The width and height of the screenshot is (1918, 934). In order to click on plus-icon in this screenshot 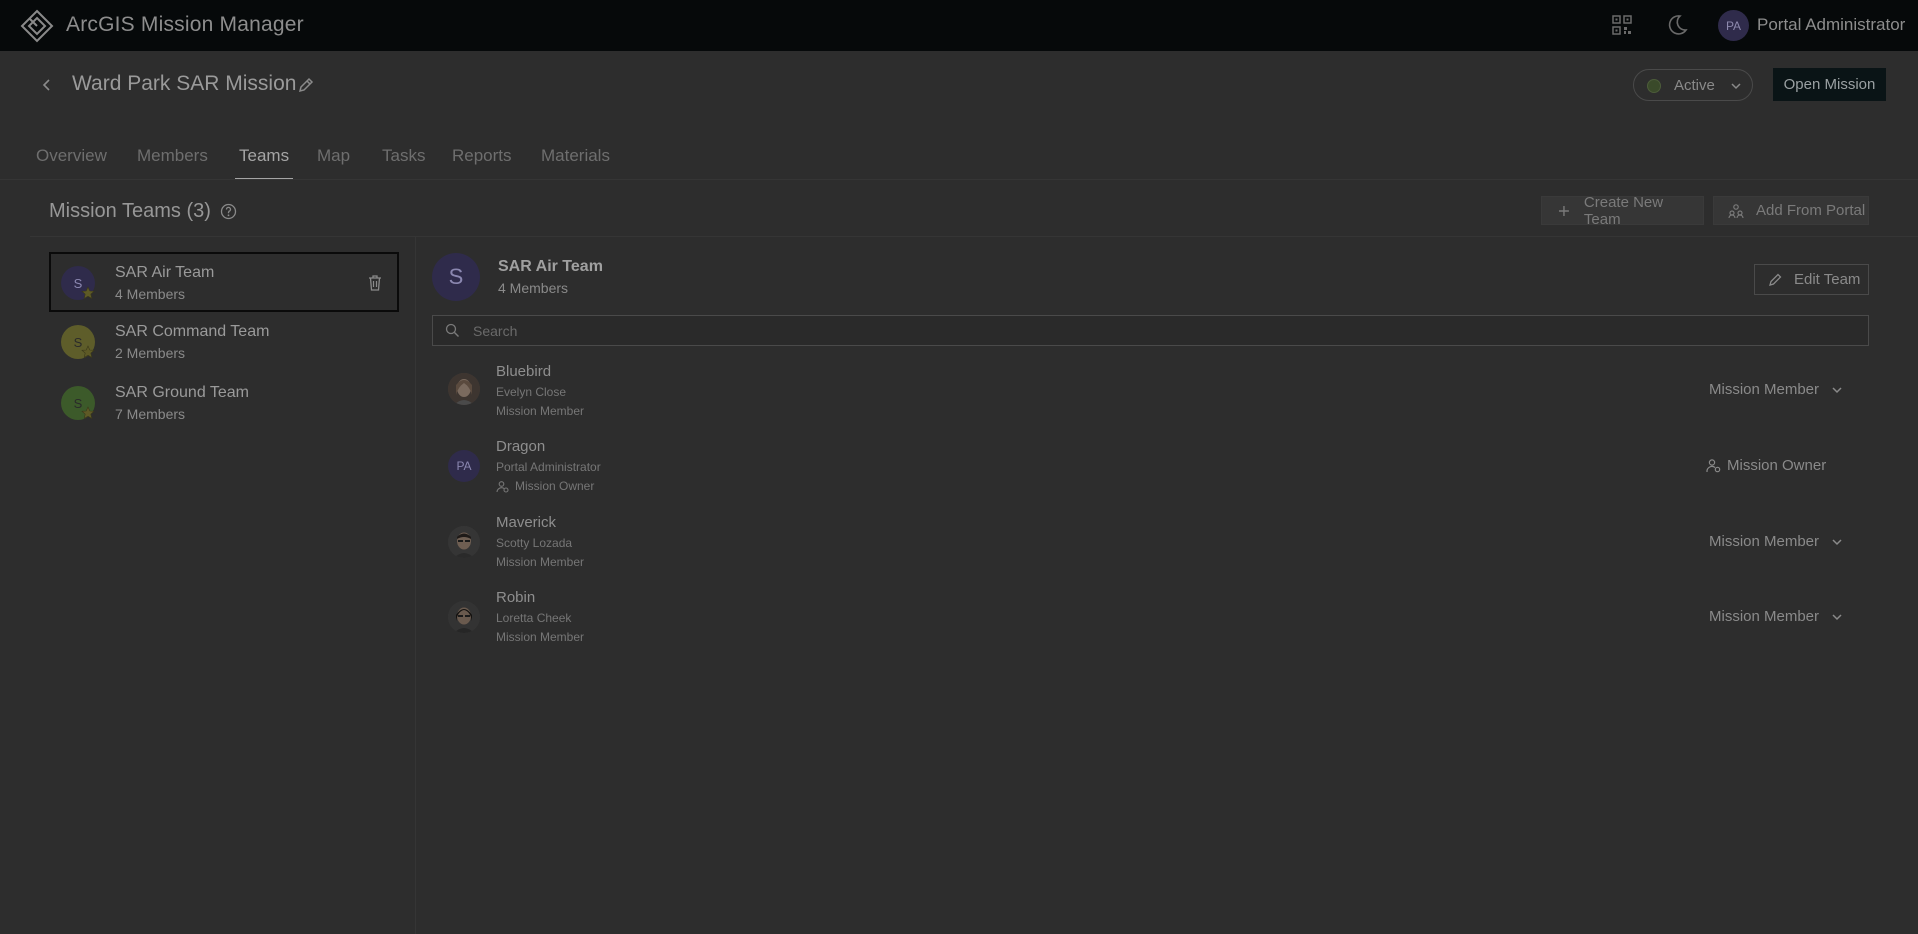, I will do `click(1563, 210)`.